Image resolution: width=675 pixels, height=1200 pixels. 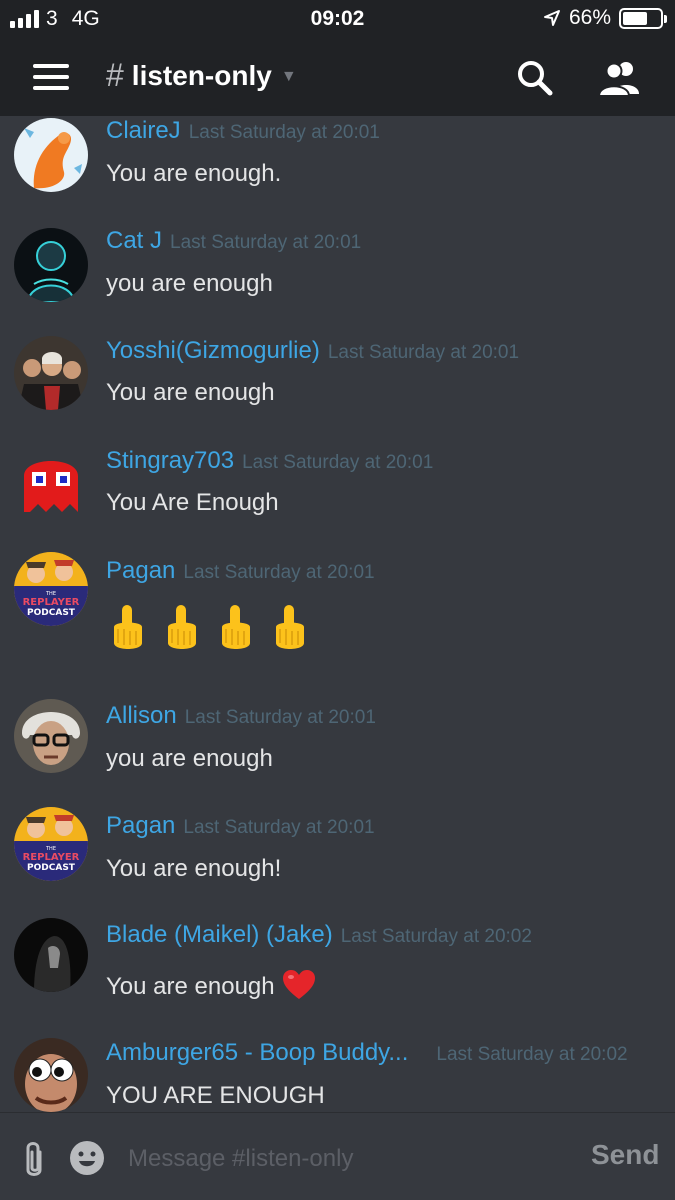 I want to click on heart-emoji, so click(x=298, y=984).